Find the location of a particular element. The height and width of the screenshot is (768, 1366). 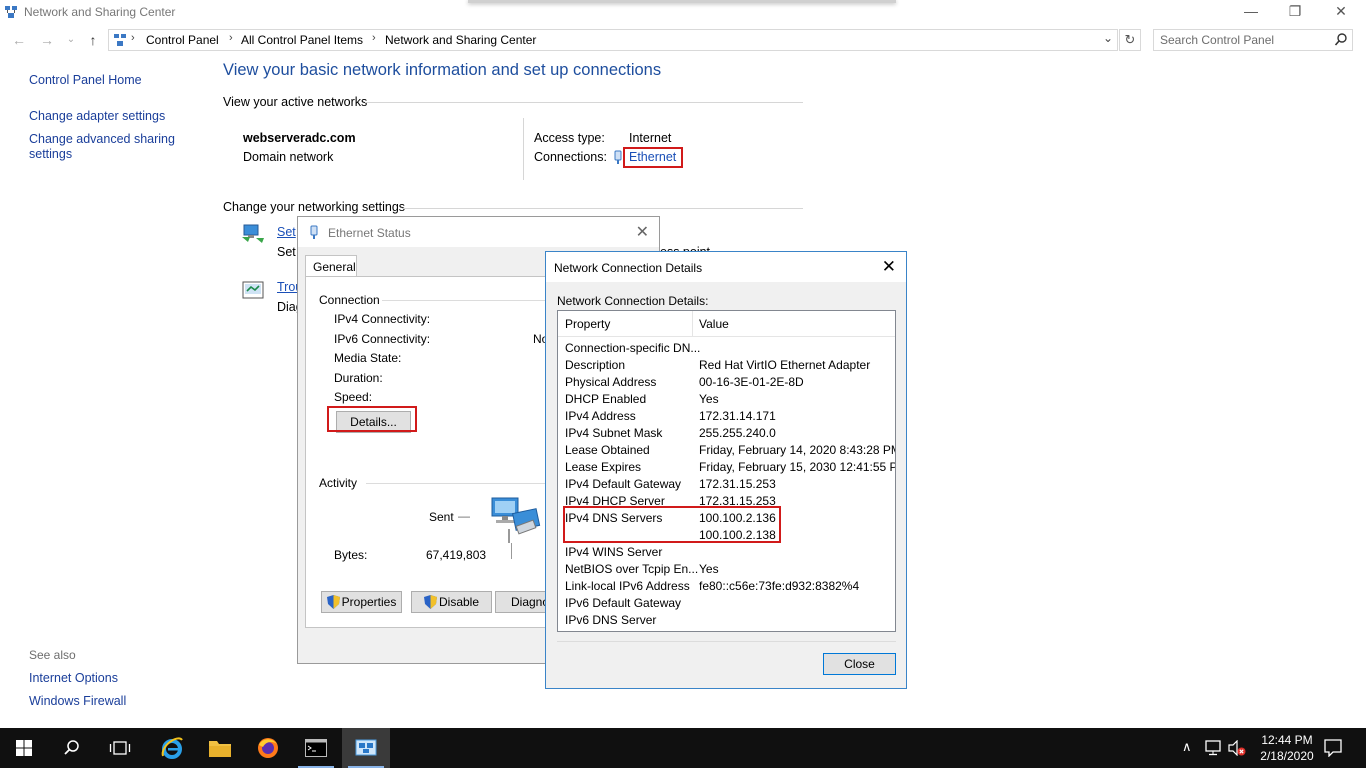

value-cell: Friday, February 14, 2020 8:43:28 PM is located at coordinates (797, 450).